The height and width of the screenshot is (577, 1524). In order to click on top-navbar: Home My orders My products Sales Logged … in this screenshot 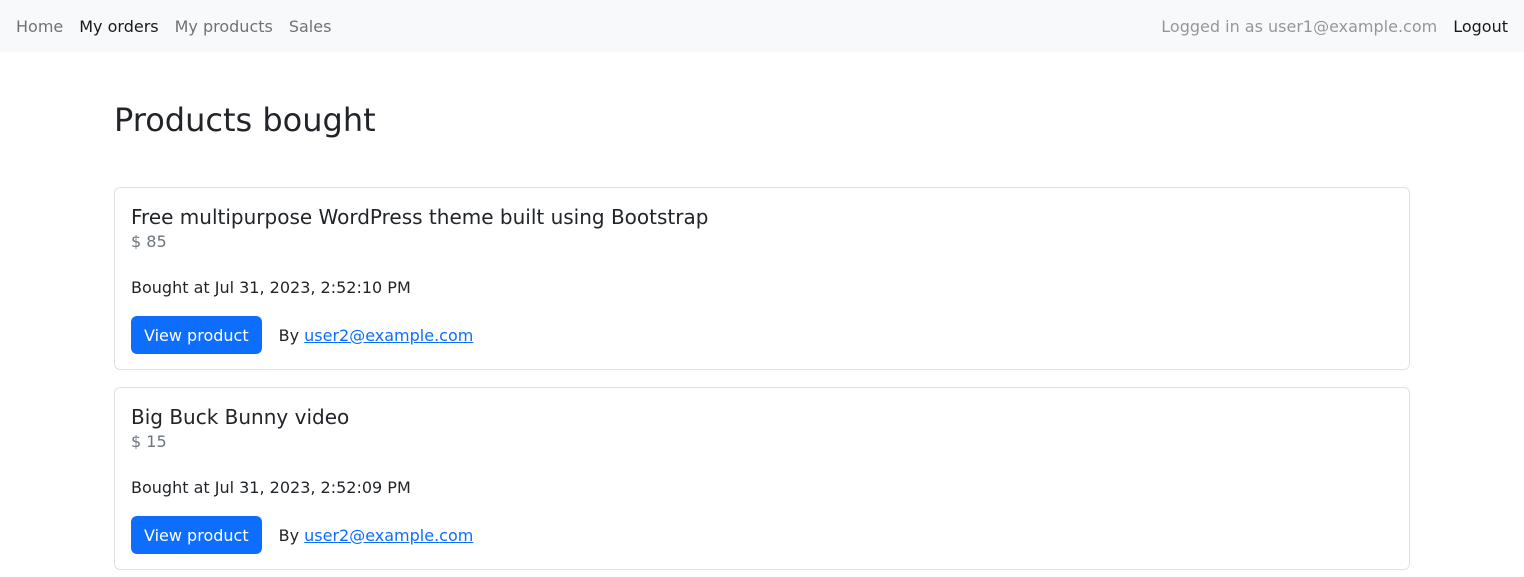, I will do `click(762, 26)`.